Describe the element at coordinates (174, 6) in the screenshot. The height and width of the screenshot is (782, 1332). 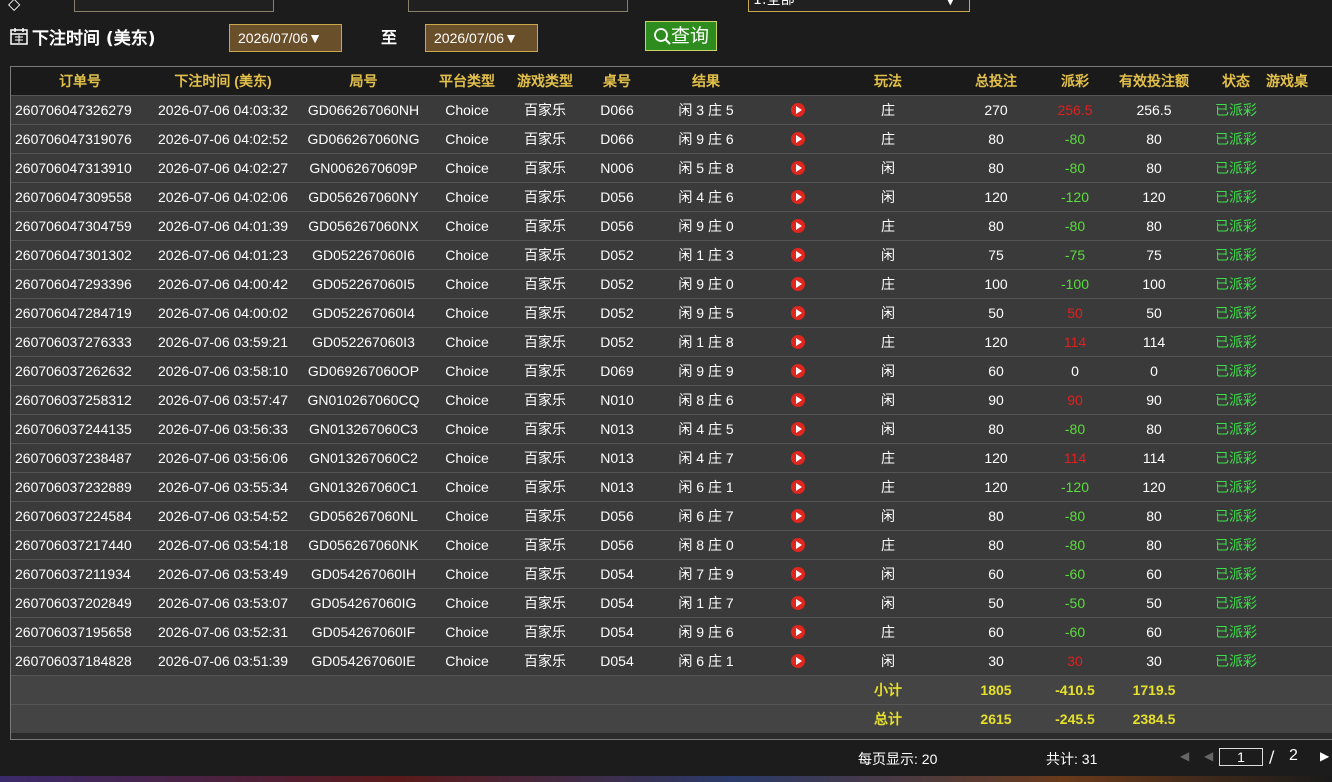
I see `account-input` at that location.